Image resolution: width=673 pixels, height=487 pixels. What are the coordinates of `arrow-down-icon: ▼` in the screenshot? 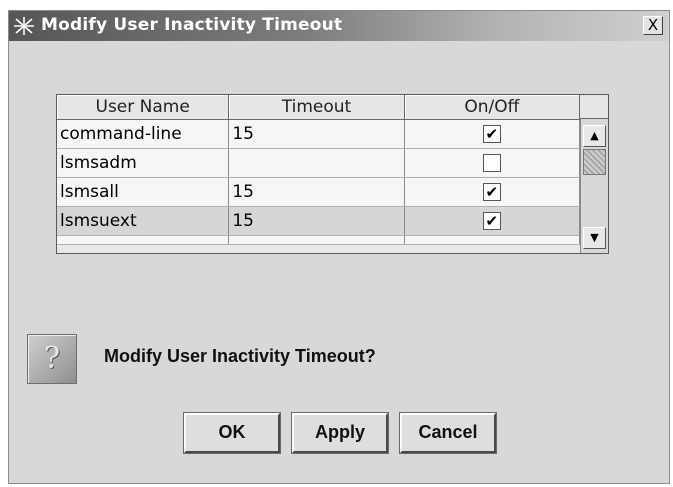 It's located at (594, 237).